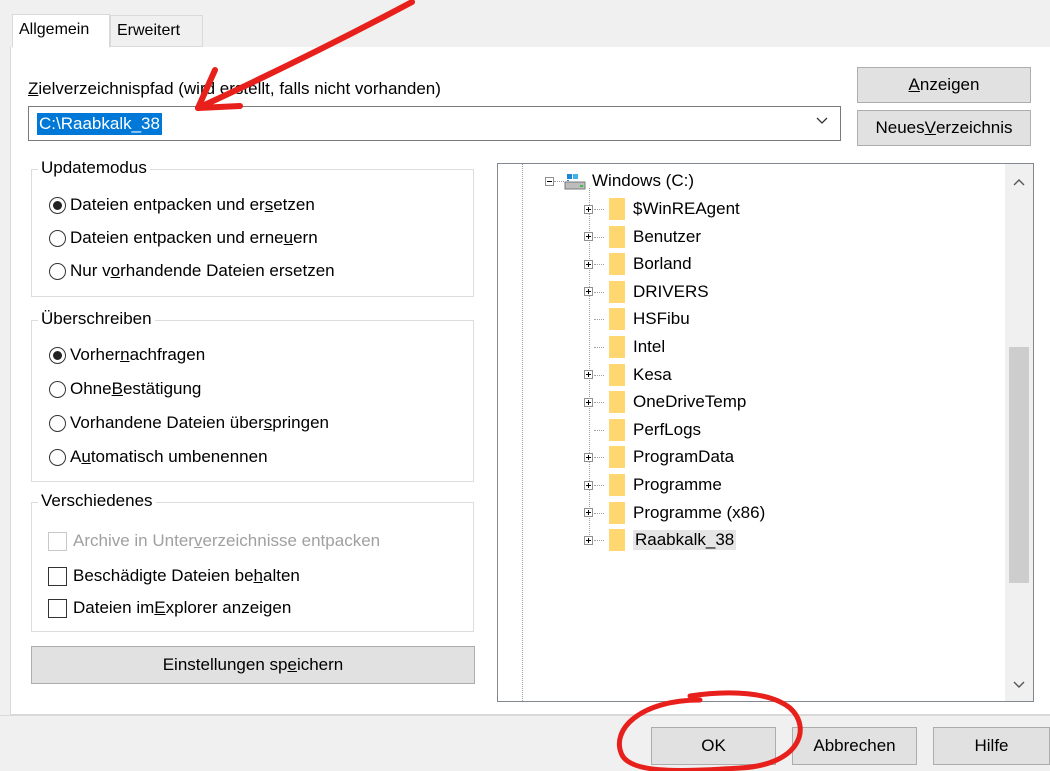 This screenshot has width=1050, height=771. Describe the element at coordinates (660, 540) in the screenshot. I see `tree-item: Raabkalk_38` at that location.